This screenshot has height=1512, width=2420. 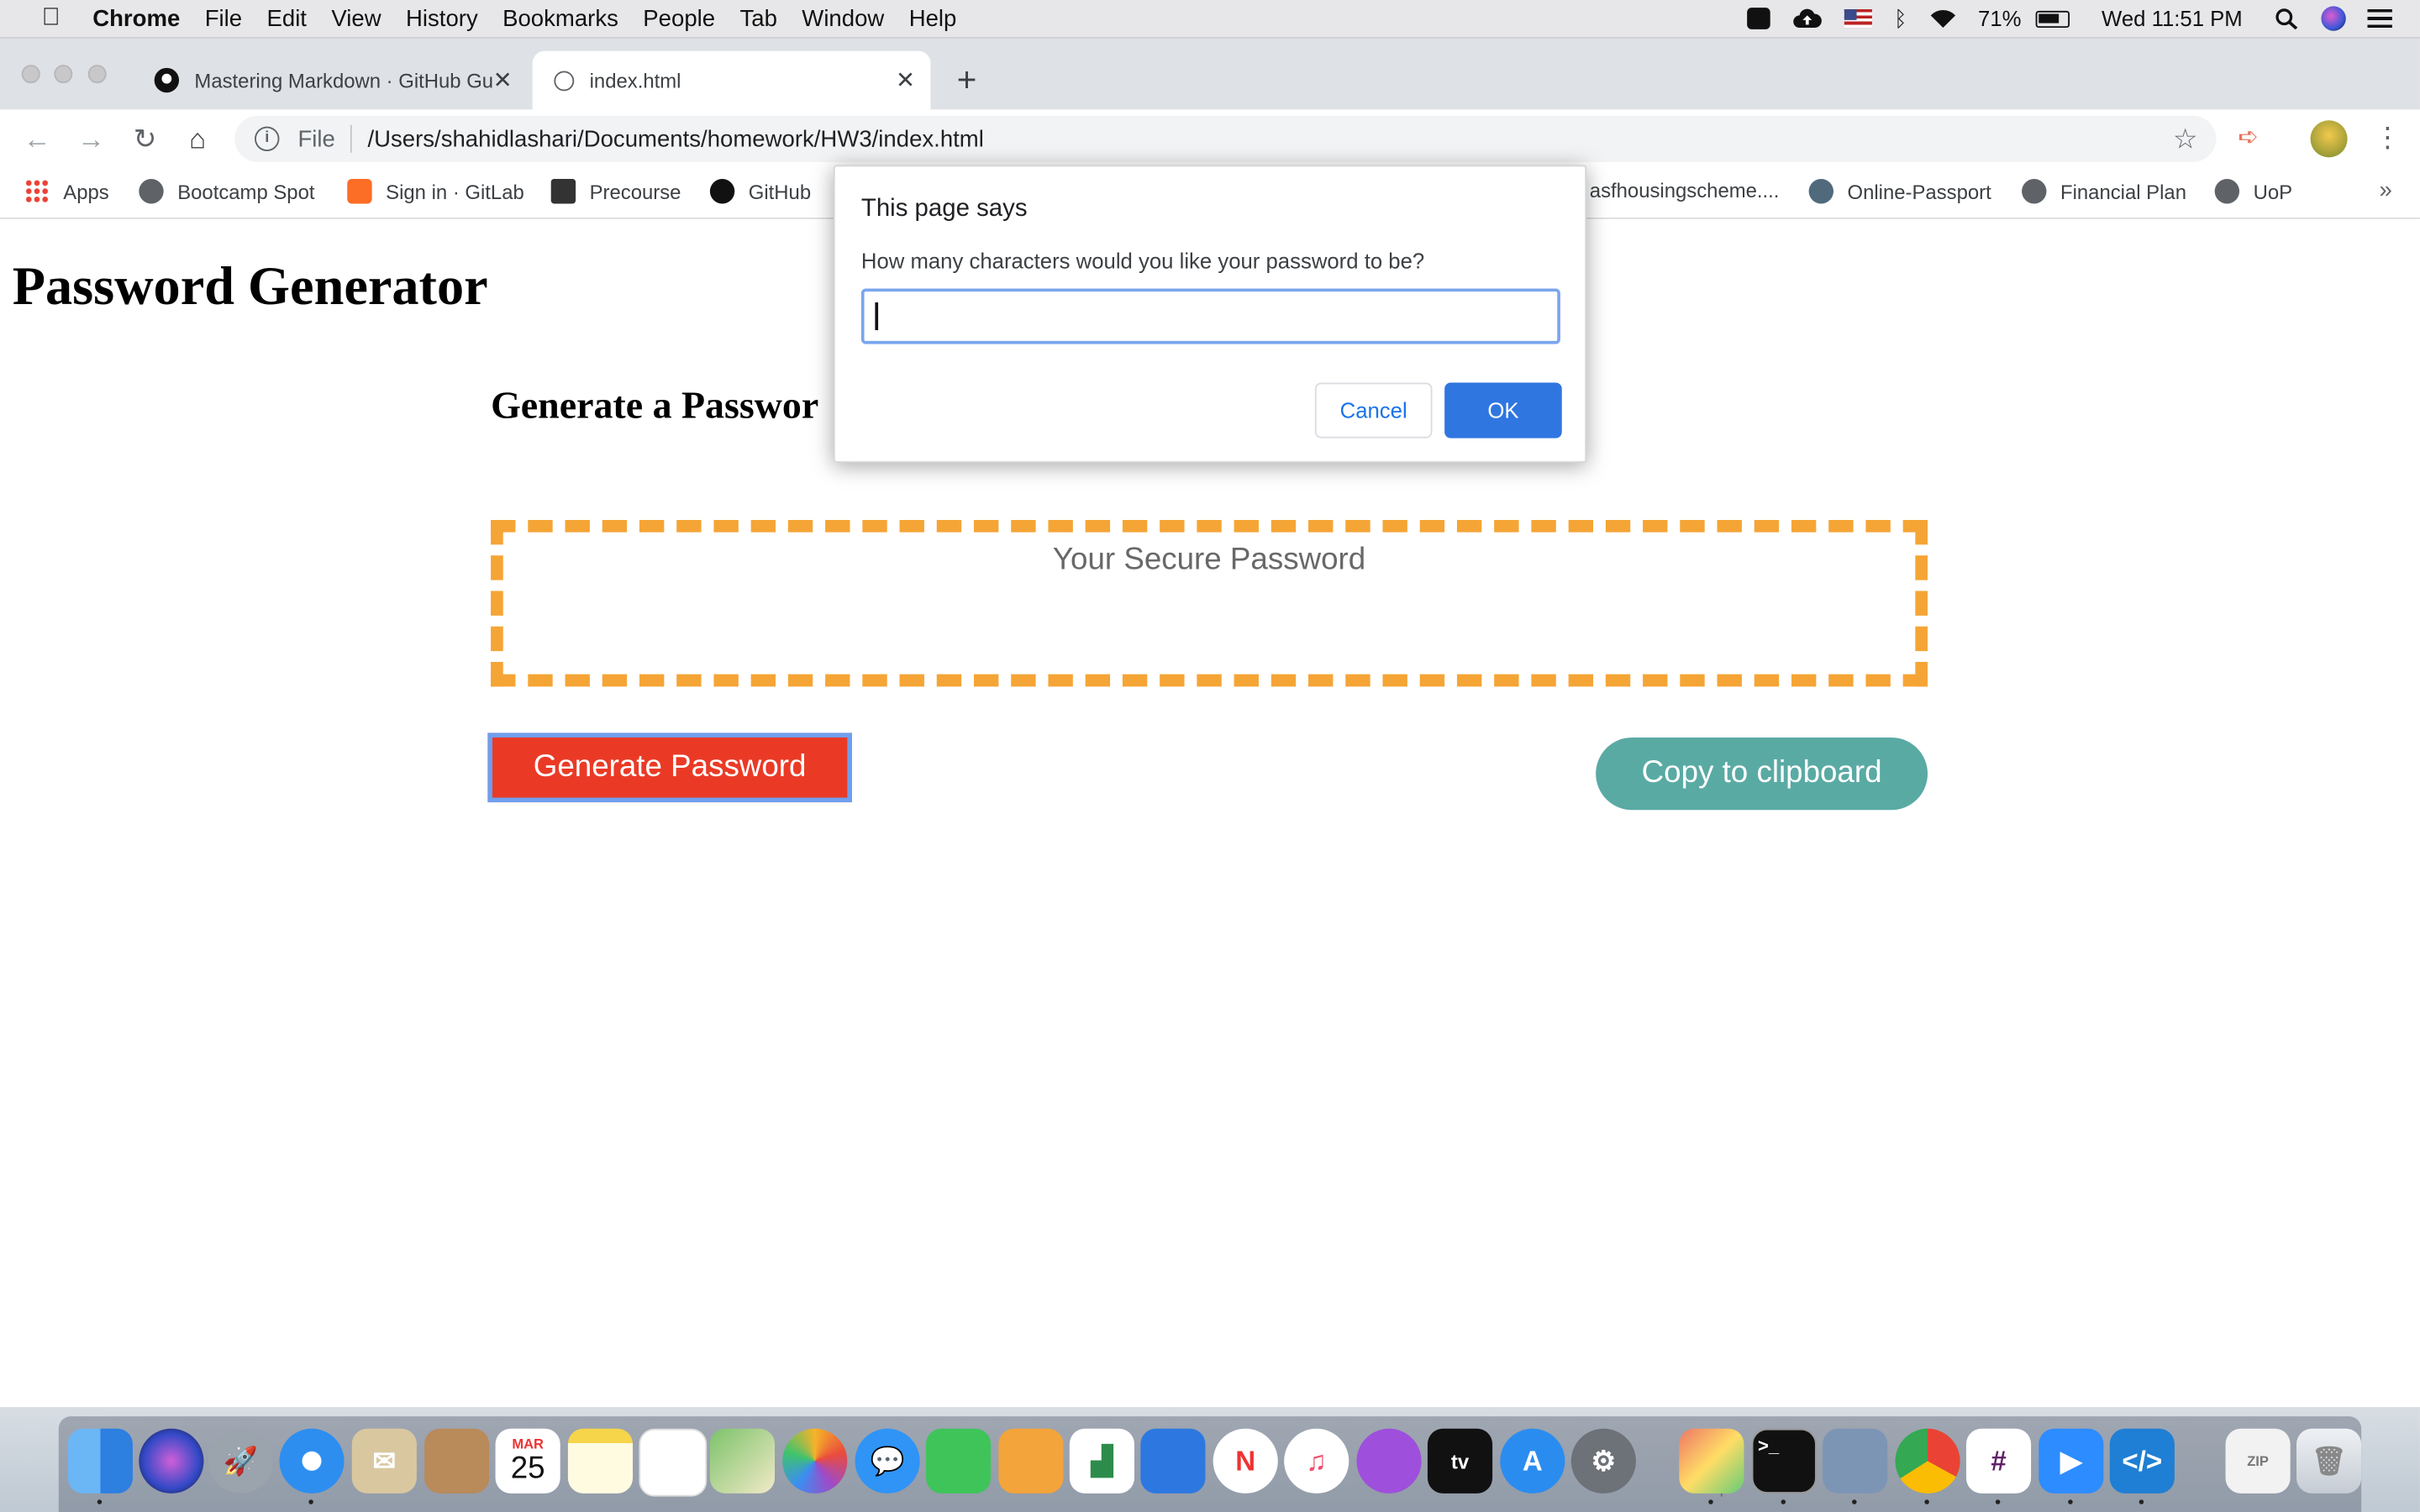 What do you see at coordinates (91, 138) in the screenshot?
I see `forward-arrow-icon: →` at bounding box center [91, 138].